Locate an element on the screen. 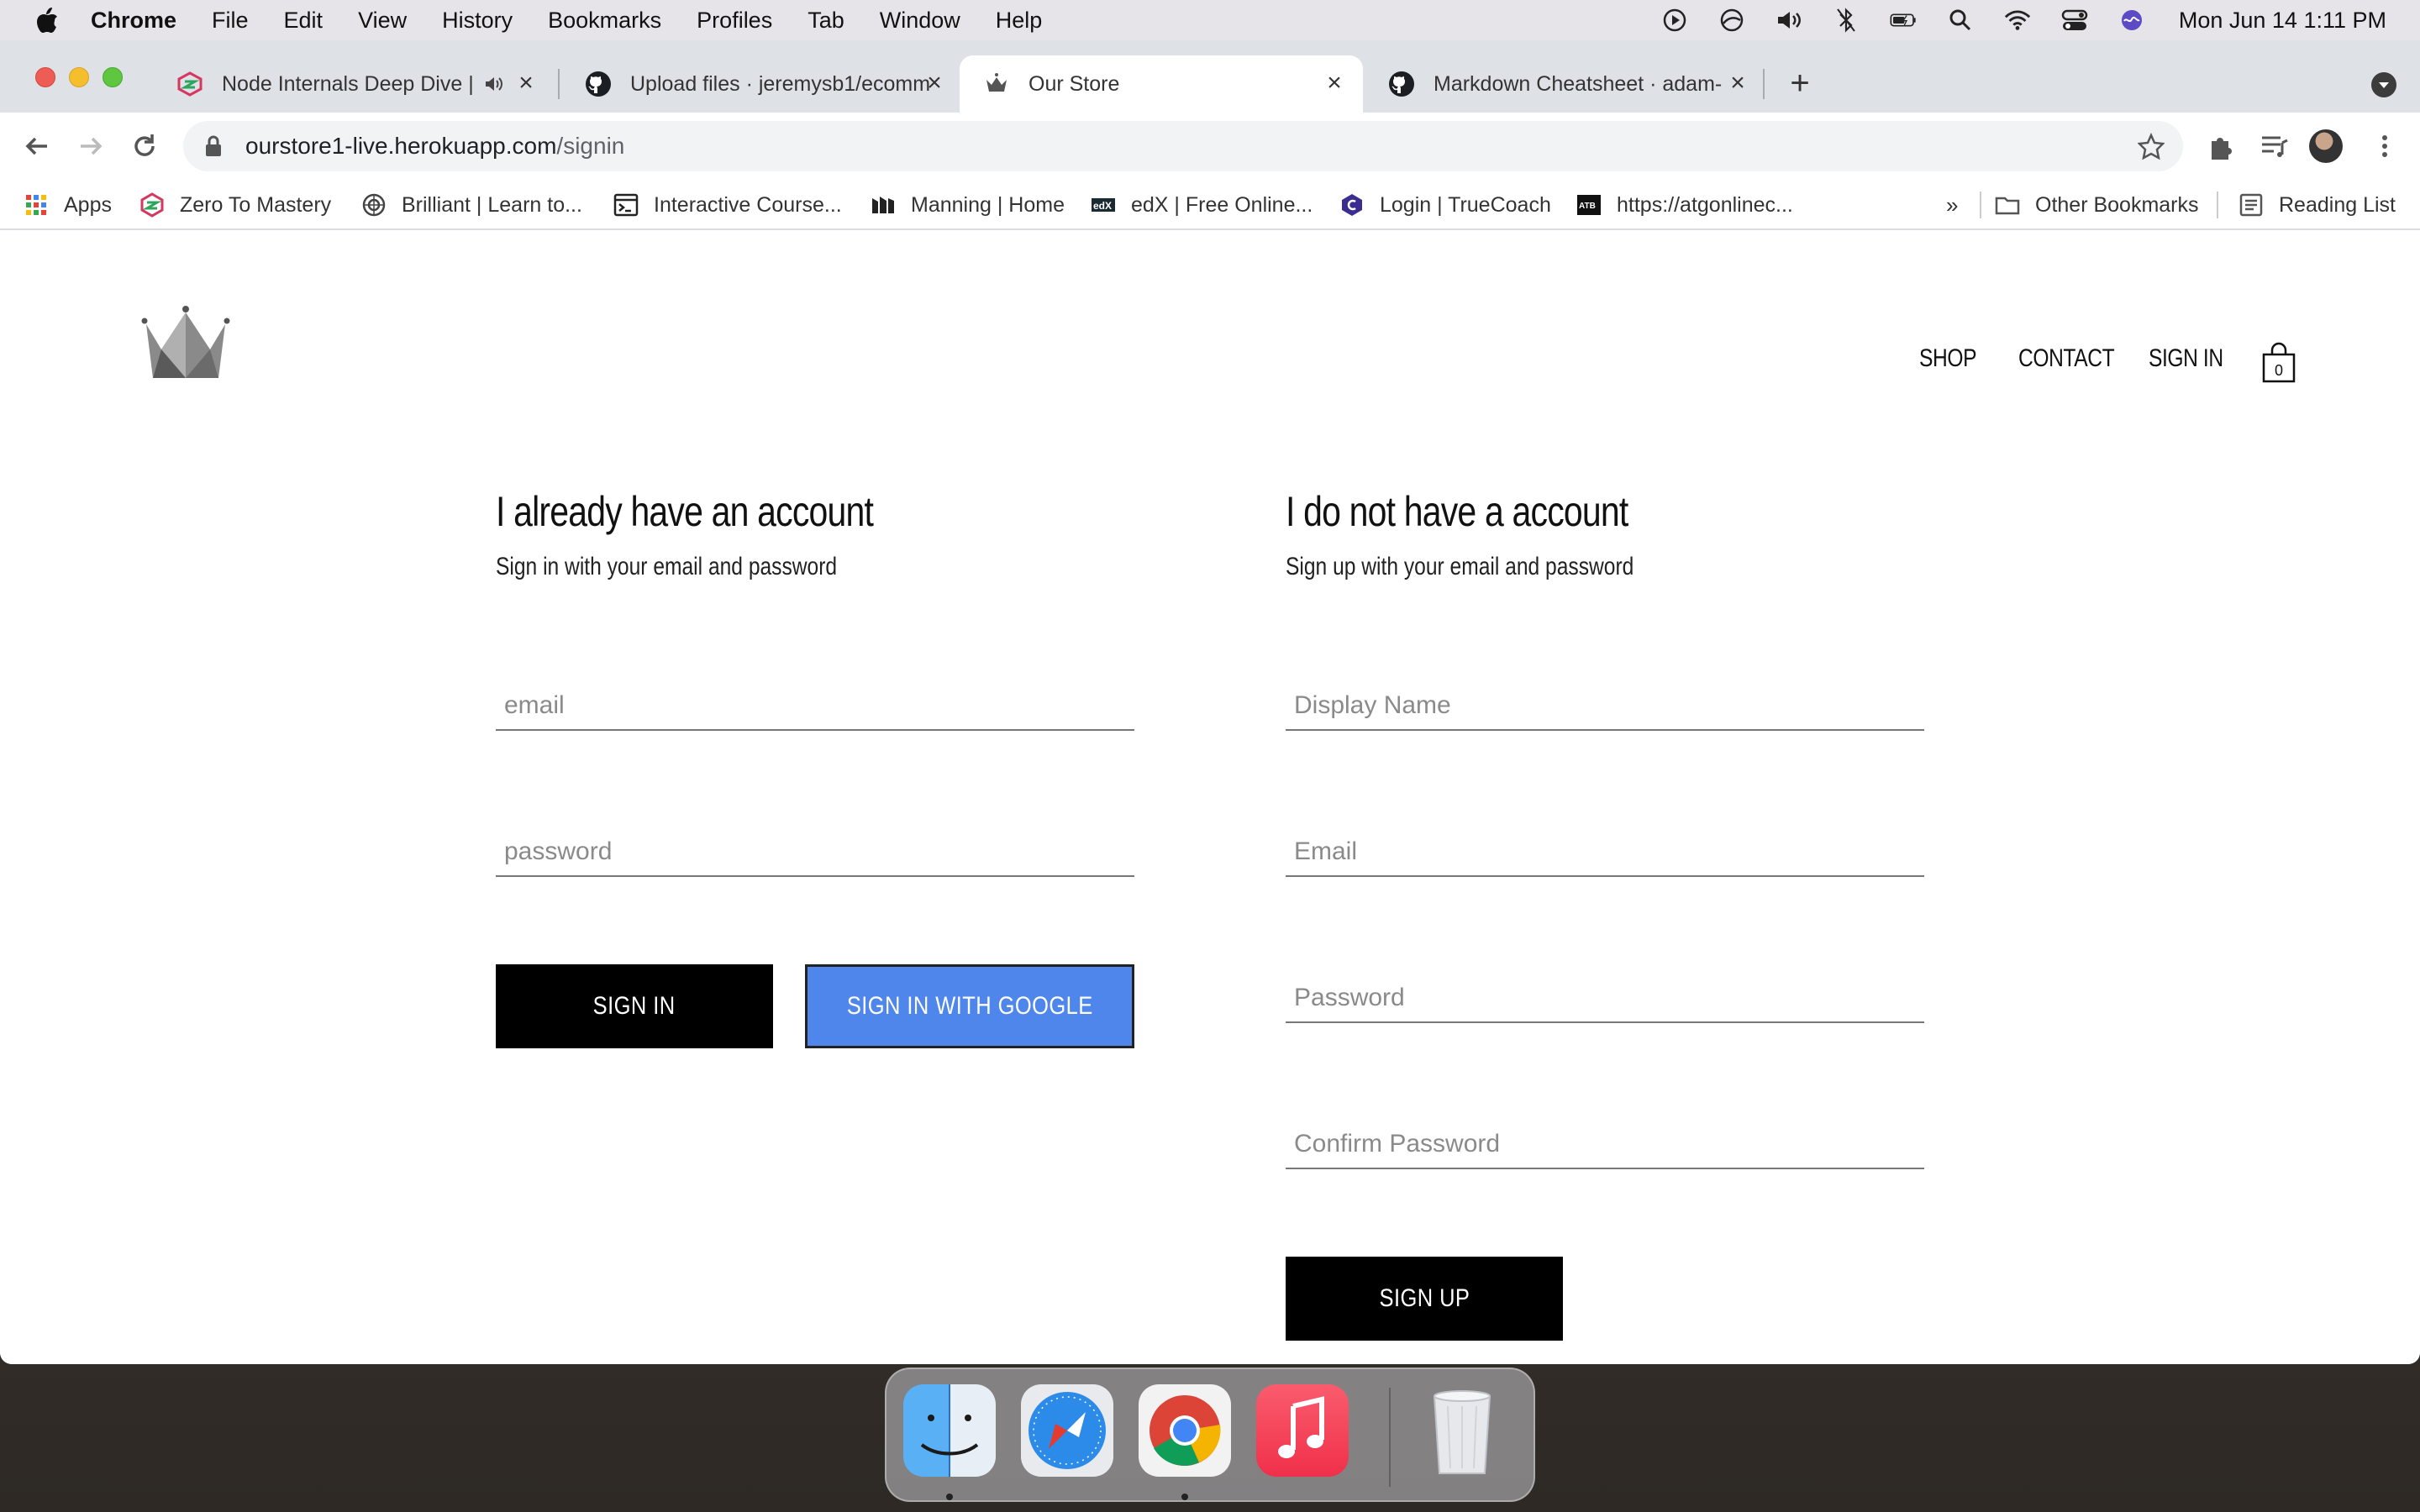 The height and width of the screenshot is (1512, 2420). reload-icon is located at coordinates (144, 146).